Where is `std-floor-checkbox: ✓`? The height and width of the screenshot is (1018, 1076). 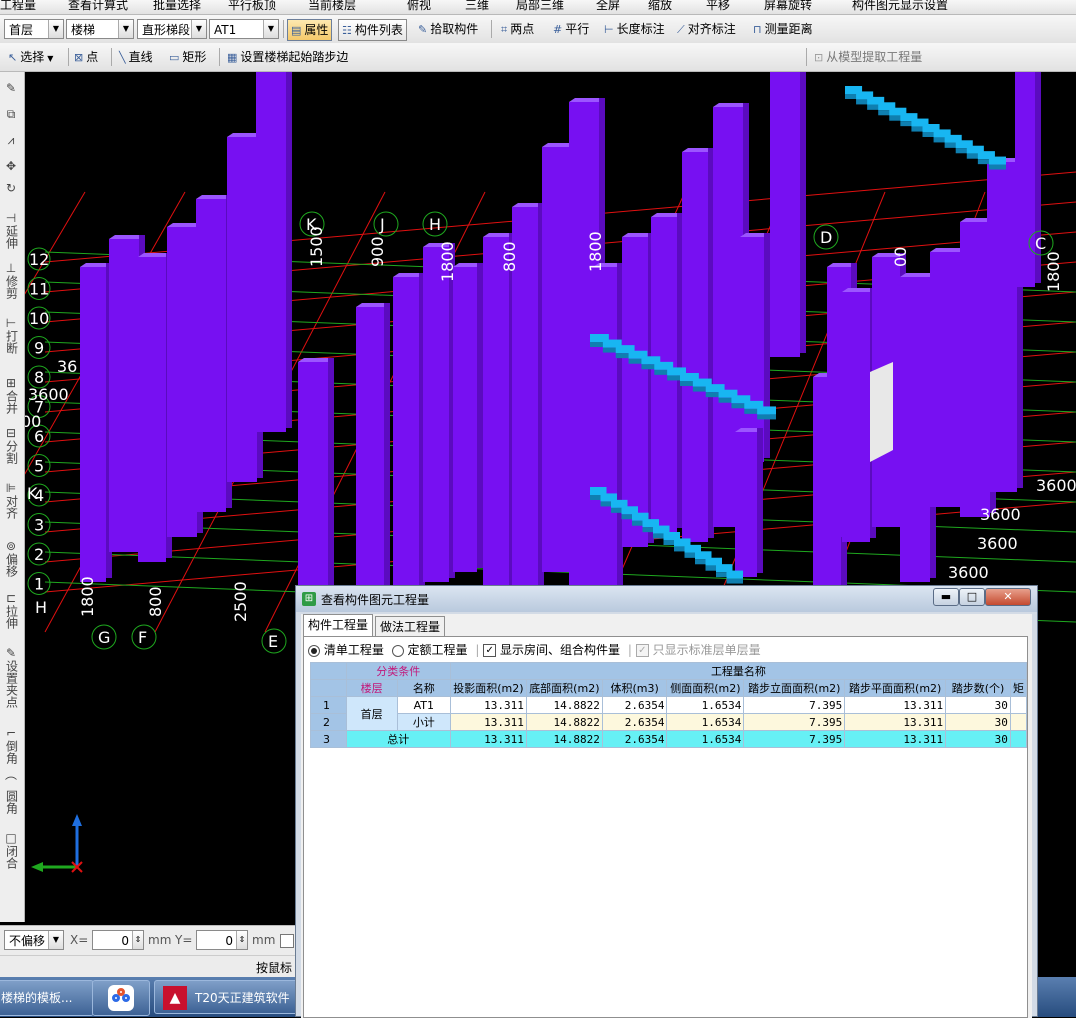 std-floor-checkbox: ✓ is located at coordinates (642, 650).